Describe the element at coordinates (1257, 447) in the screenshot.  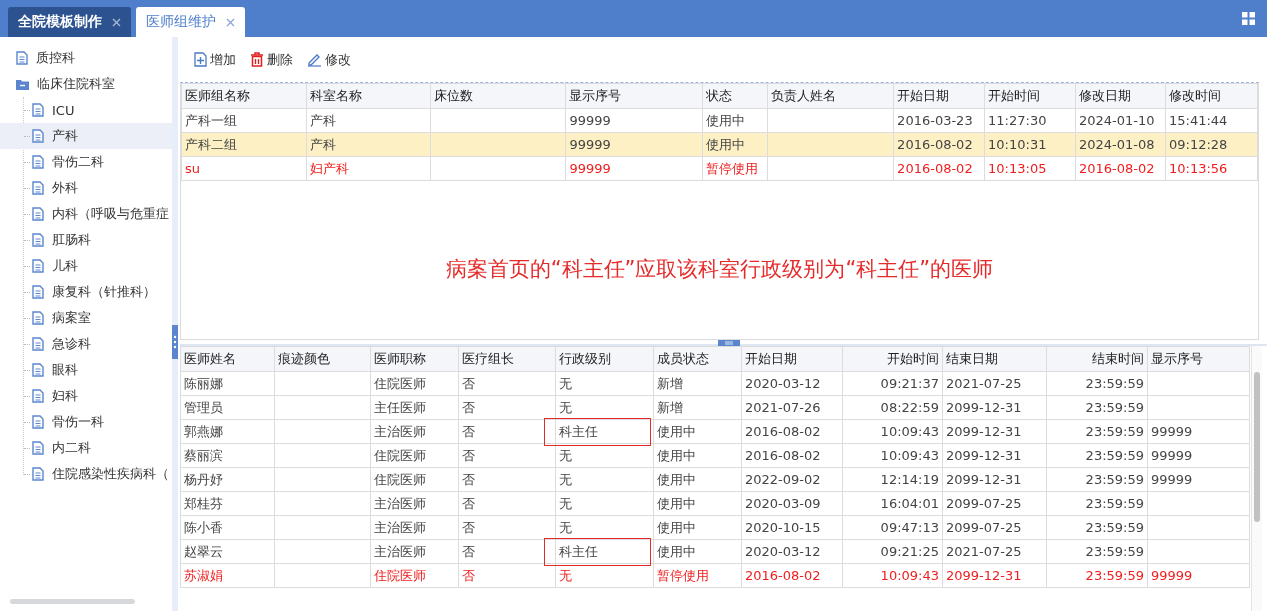
I see `scrollbar-thumb` at that location.